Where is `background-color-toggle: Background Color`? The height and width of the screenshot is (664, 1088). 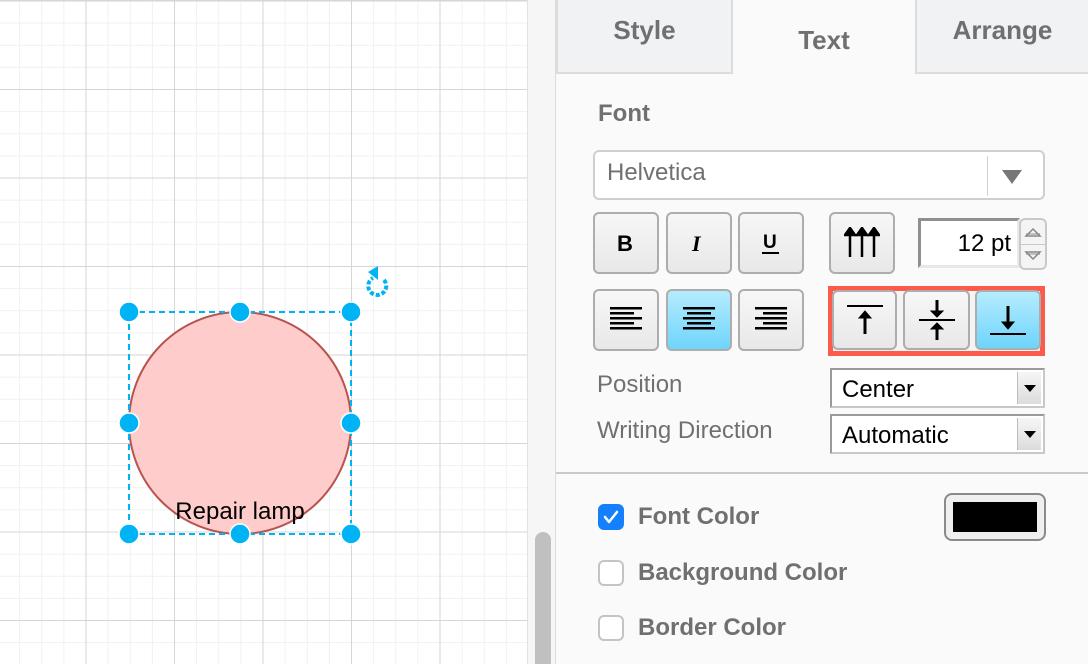
background-color-toggle: Background Color is located at coordinates (722, 573).